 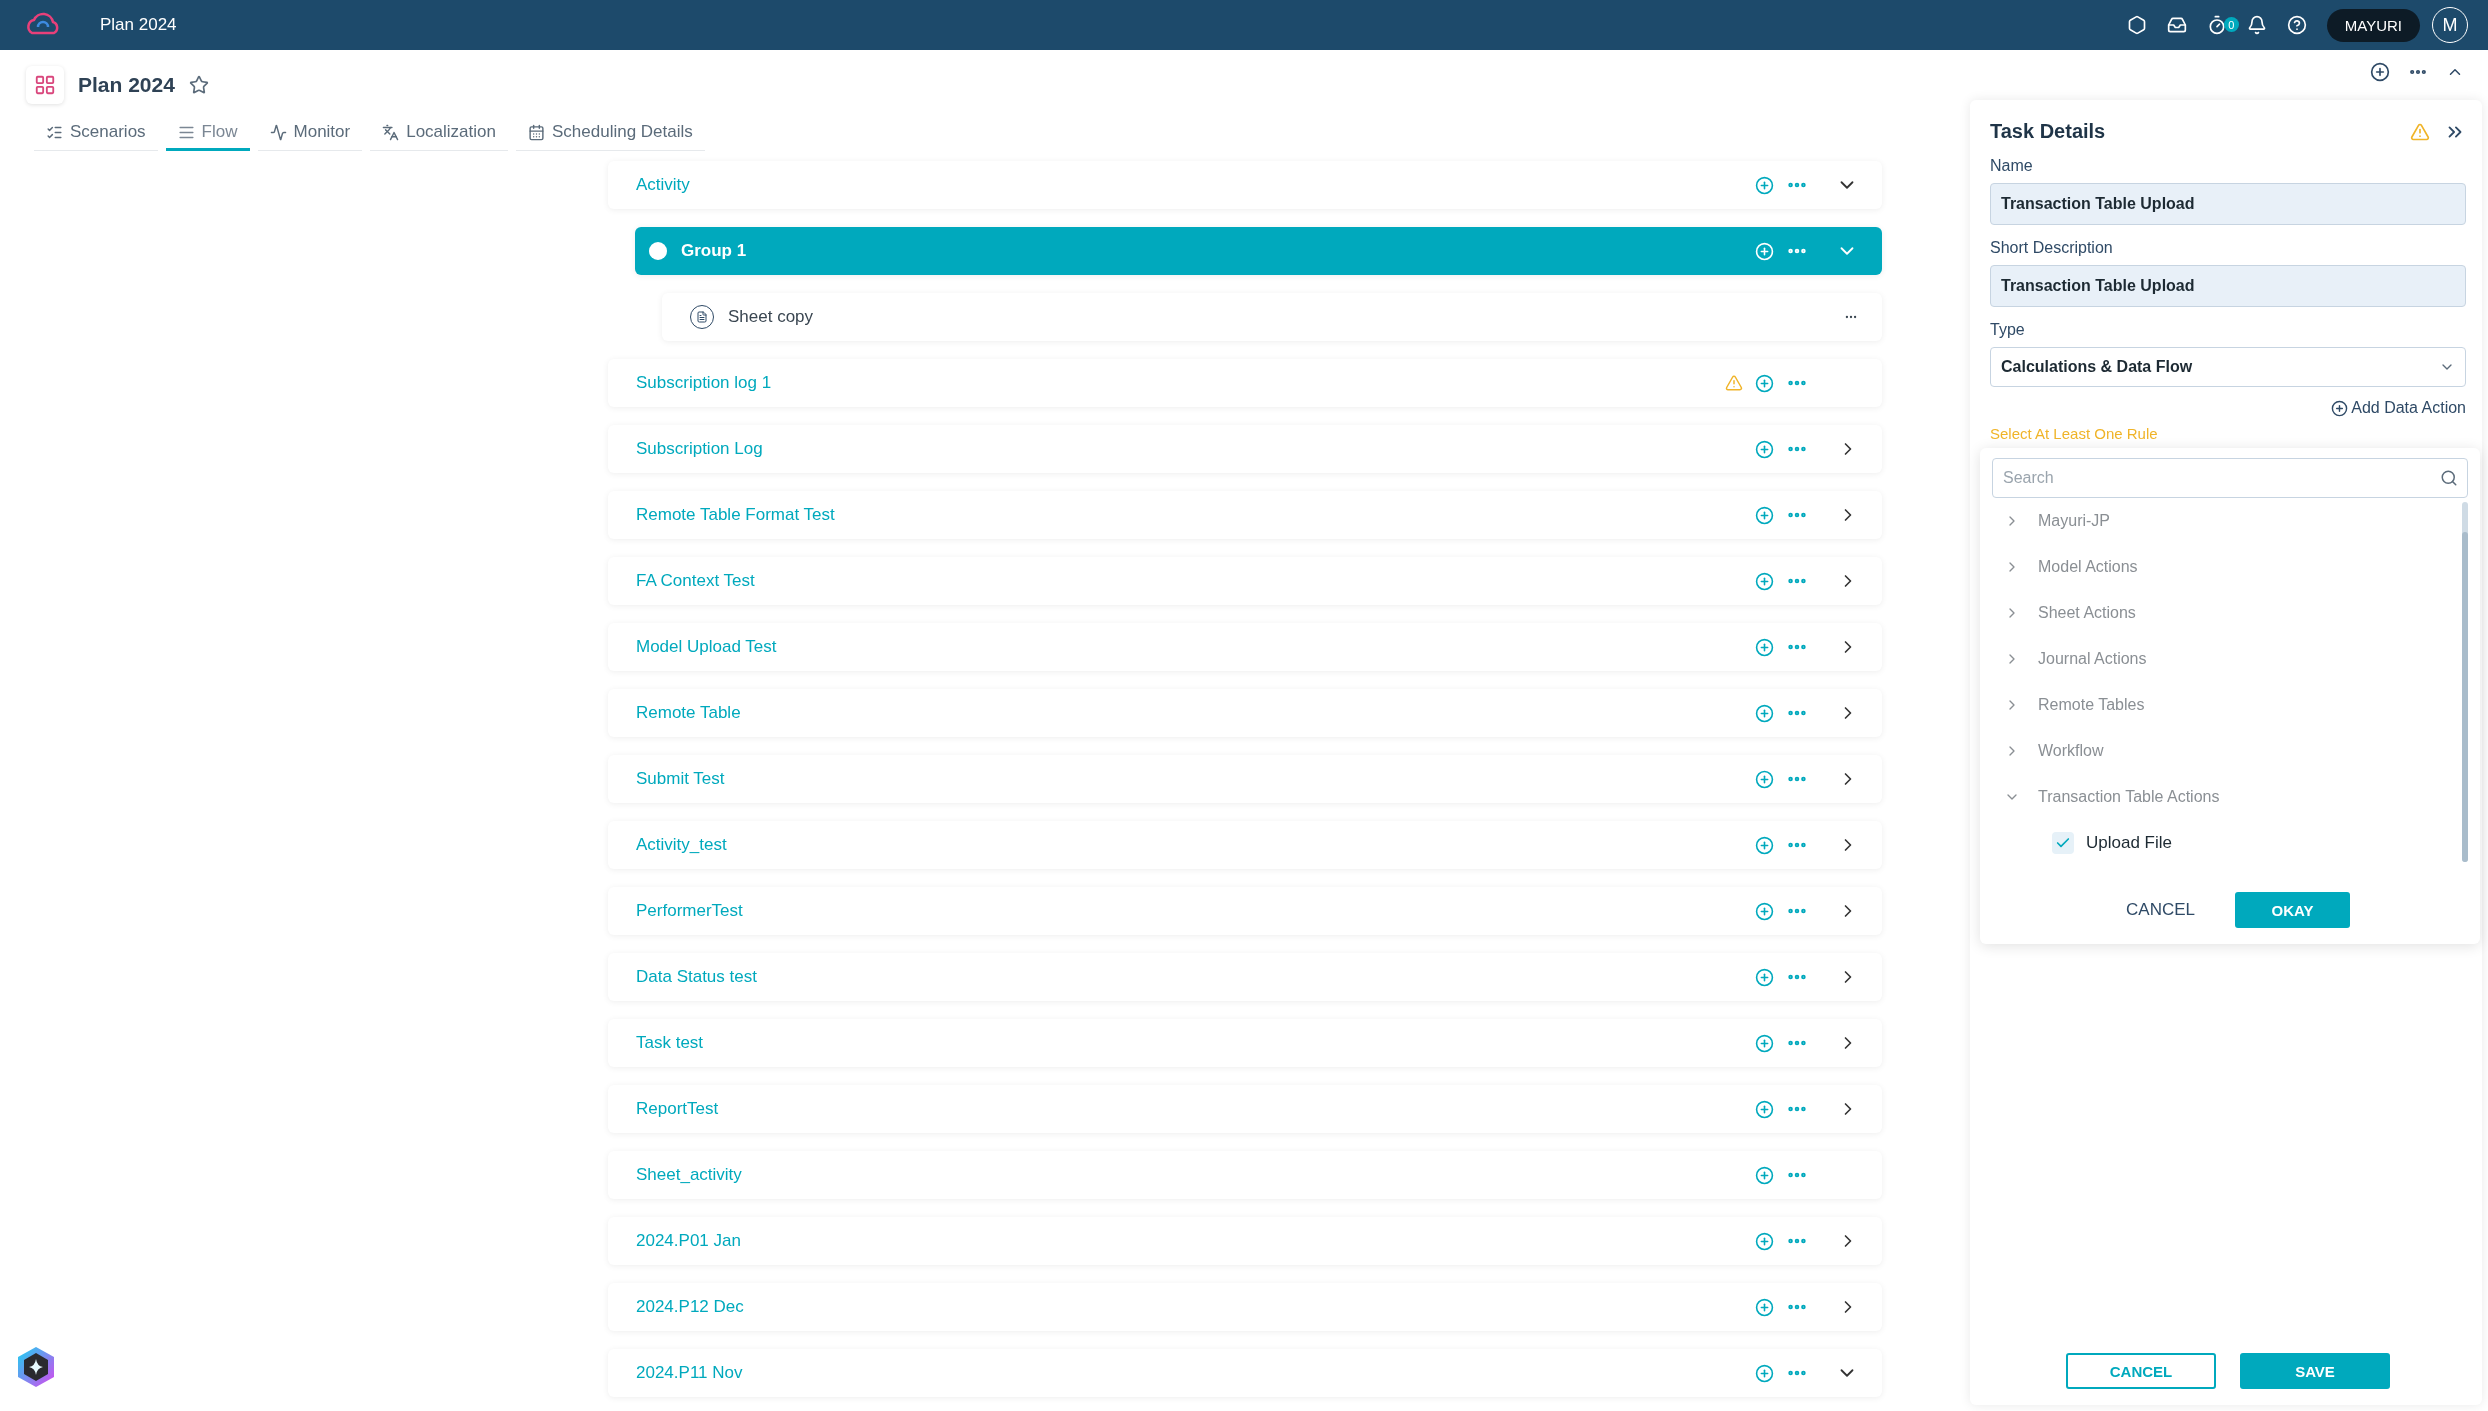 I want to click on timer-count: 0, so click(x=2231, y=24).